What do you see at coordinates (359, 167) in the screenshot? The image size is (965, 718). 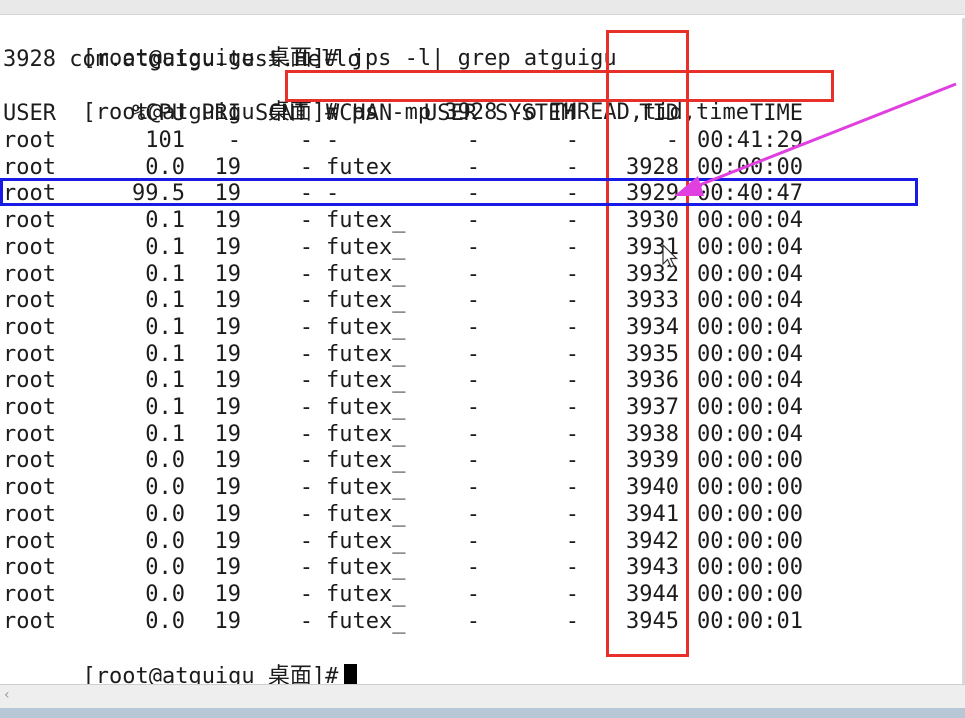 I see `cell-wchan: futex` at bounding box center [359, 167].